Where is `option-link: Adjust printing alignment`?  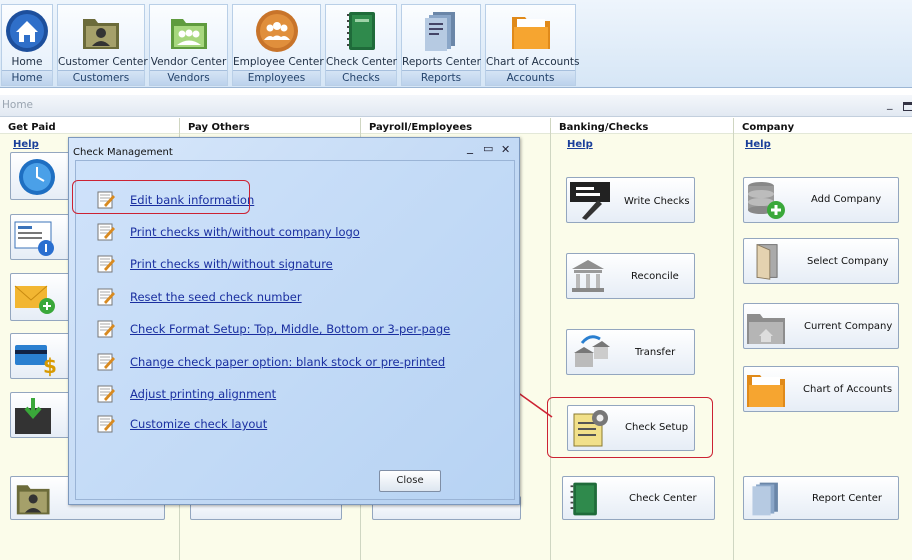 option-link: Adjust printing alignment is located at coordinates (203, 394).